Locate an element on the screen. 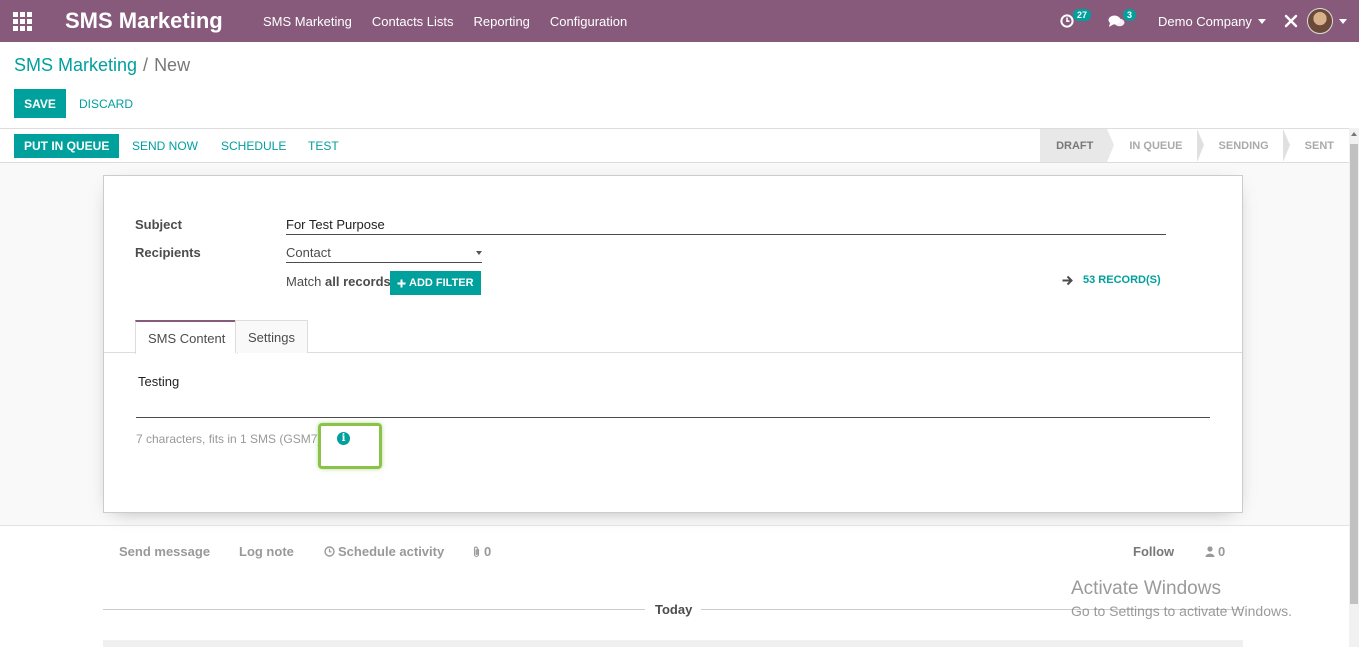 This screenshot has height=647, width=1359. windows-activation-title: Activate Windows is located at coordinates (1146, 588).